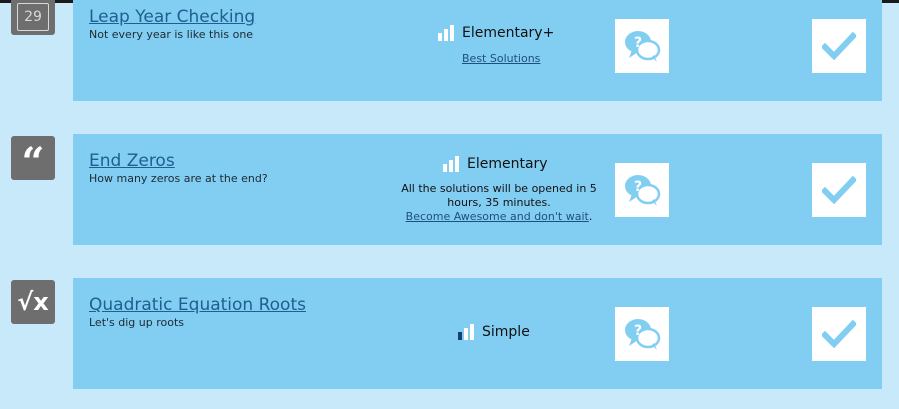 The width and height of the screenshot is (899, 409). Describe the element at coordinates (132, 161) in the screenshot. I see `task-title-link: End Zeros` at that location.